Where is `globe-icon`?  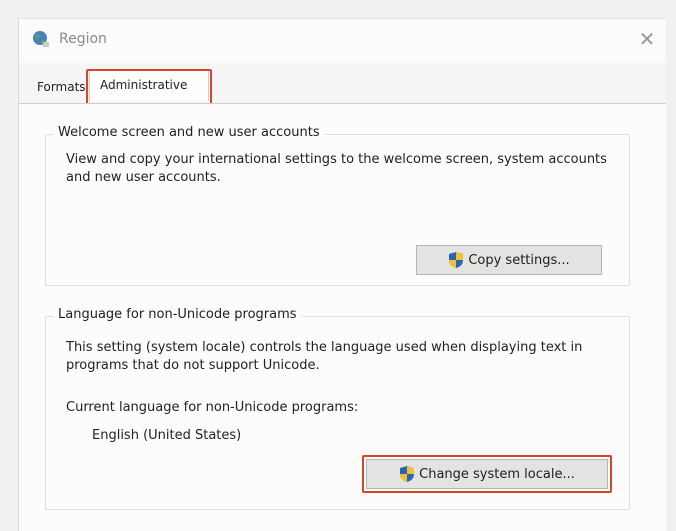
globe-icon is located at coordinates (41, 39).